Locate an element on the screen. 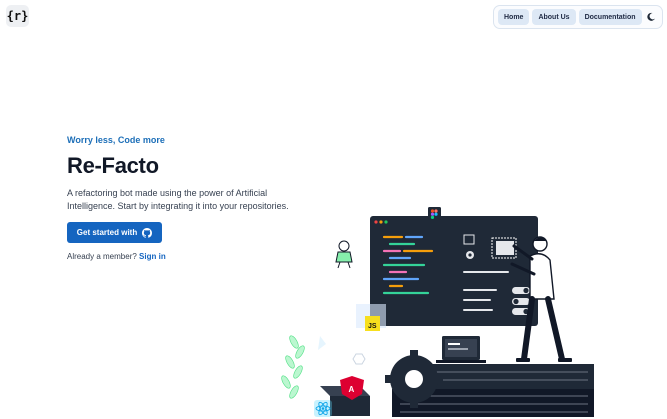  toggle-switch-group is located at coordinates (521, 301).